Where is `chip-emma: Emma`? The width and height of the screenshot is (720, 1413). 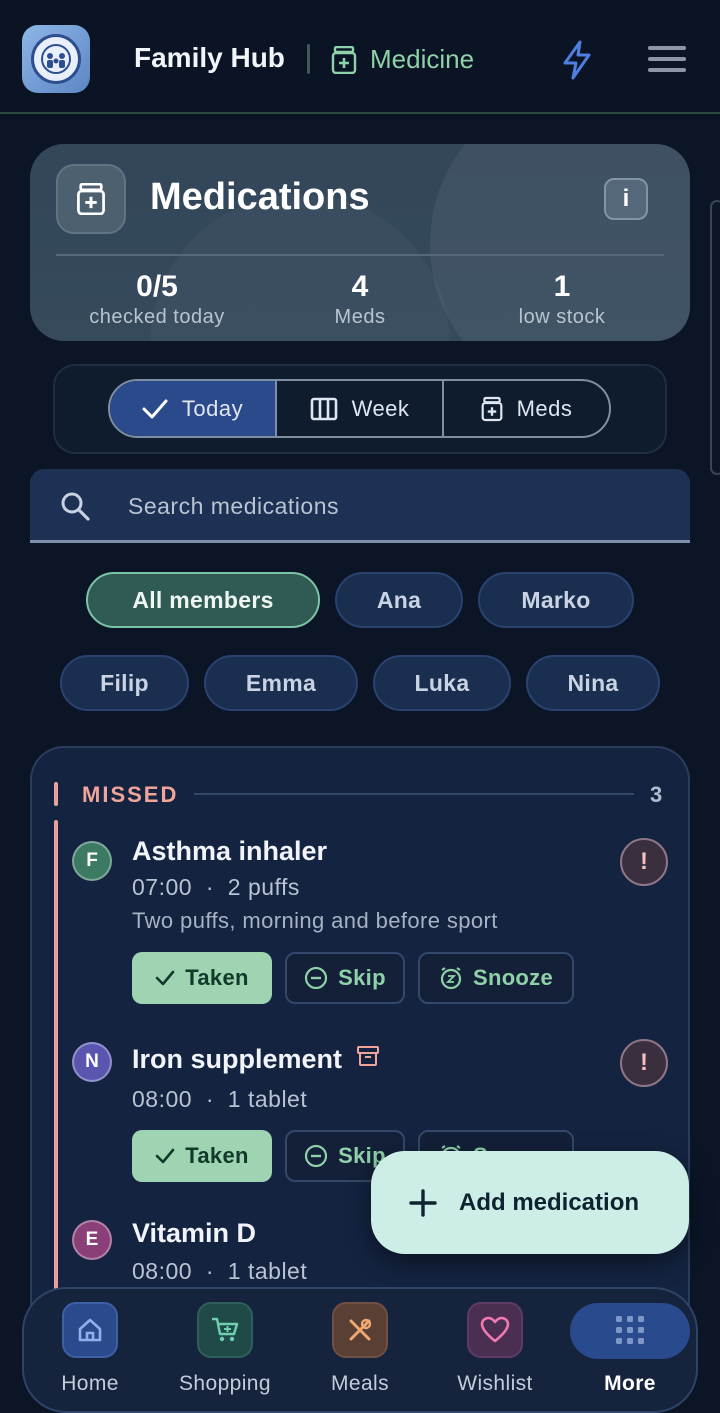
chip-emma: Emma is located at coordinates (281, 683).